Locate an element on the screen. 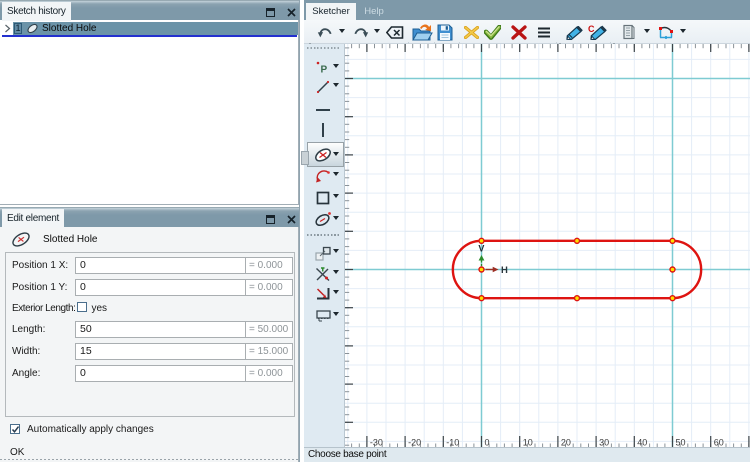  svg-text: 0 is located at coordinates (487, 443).